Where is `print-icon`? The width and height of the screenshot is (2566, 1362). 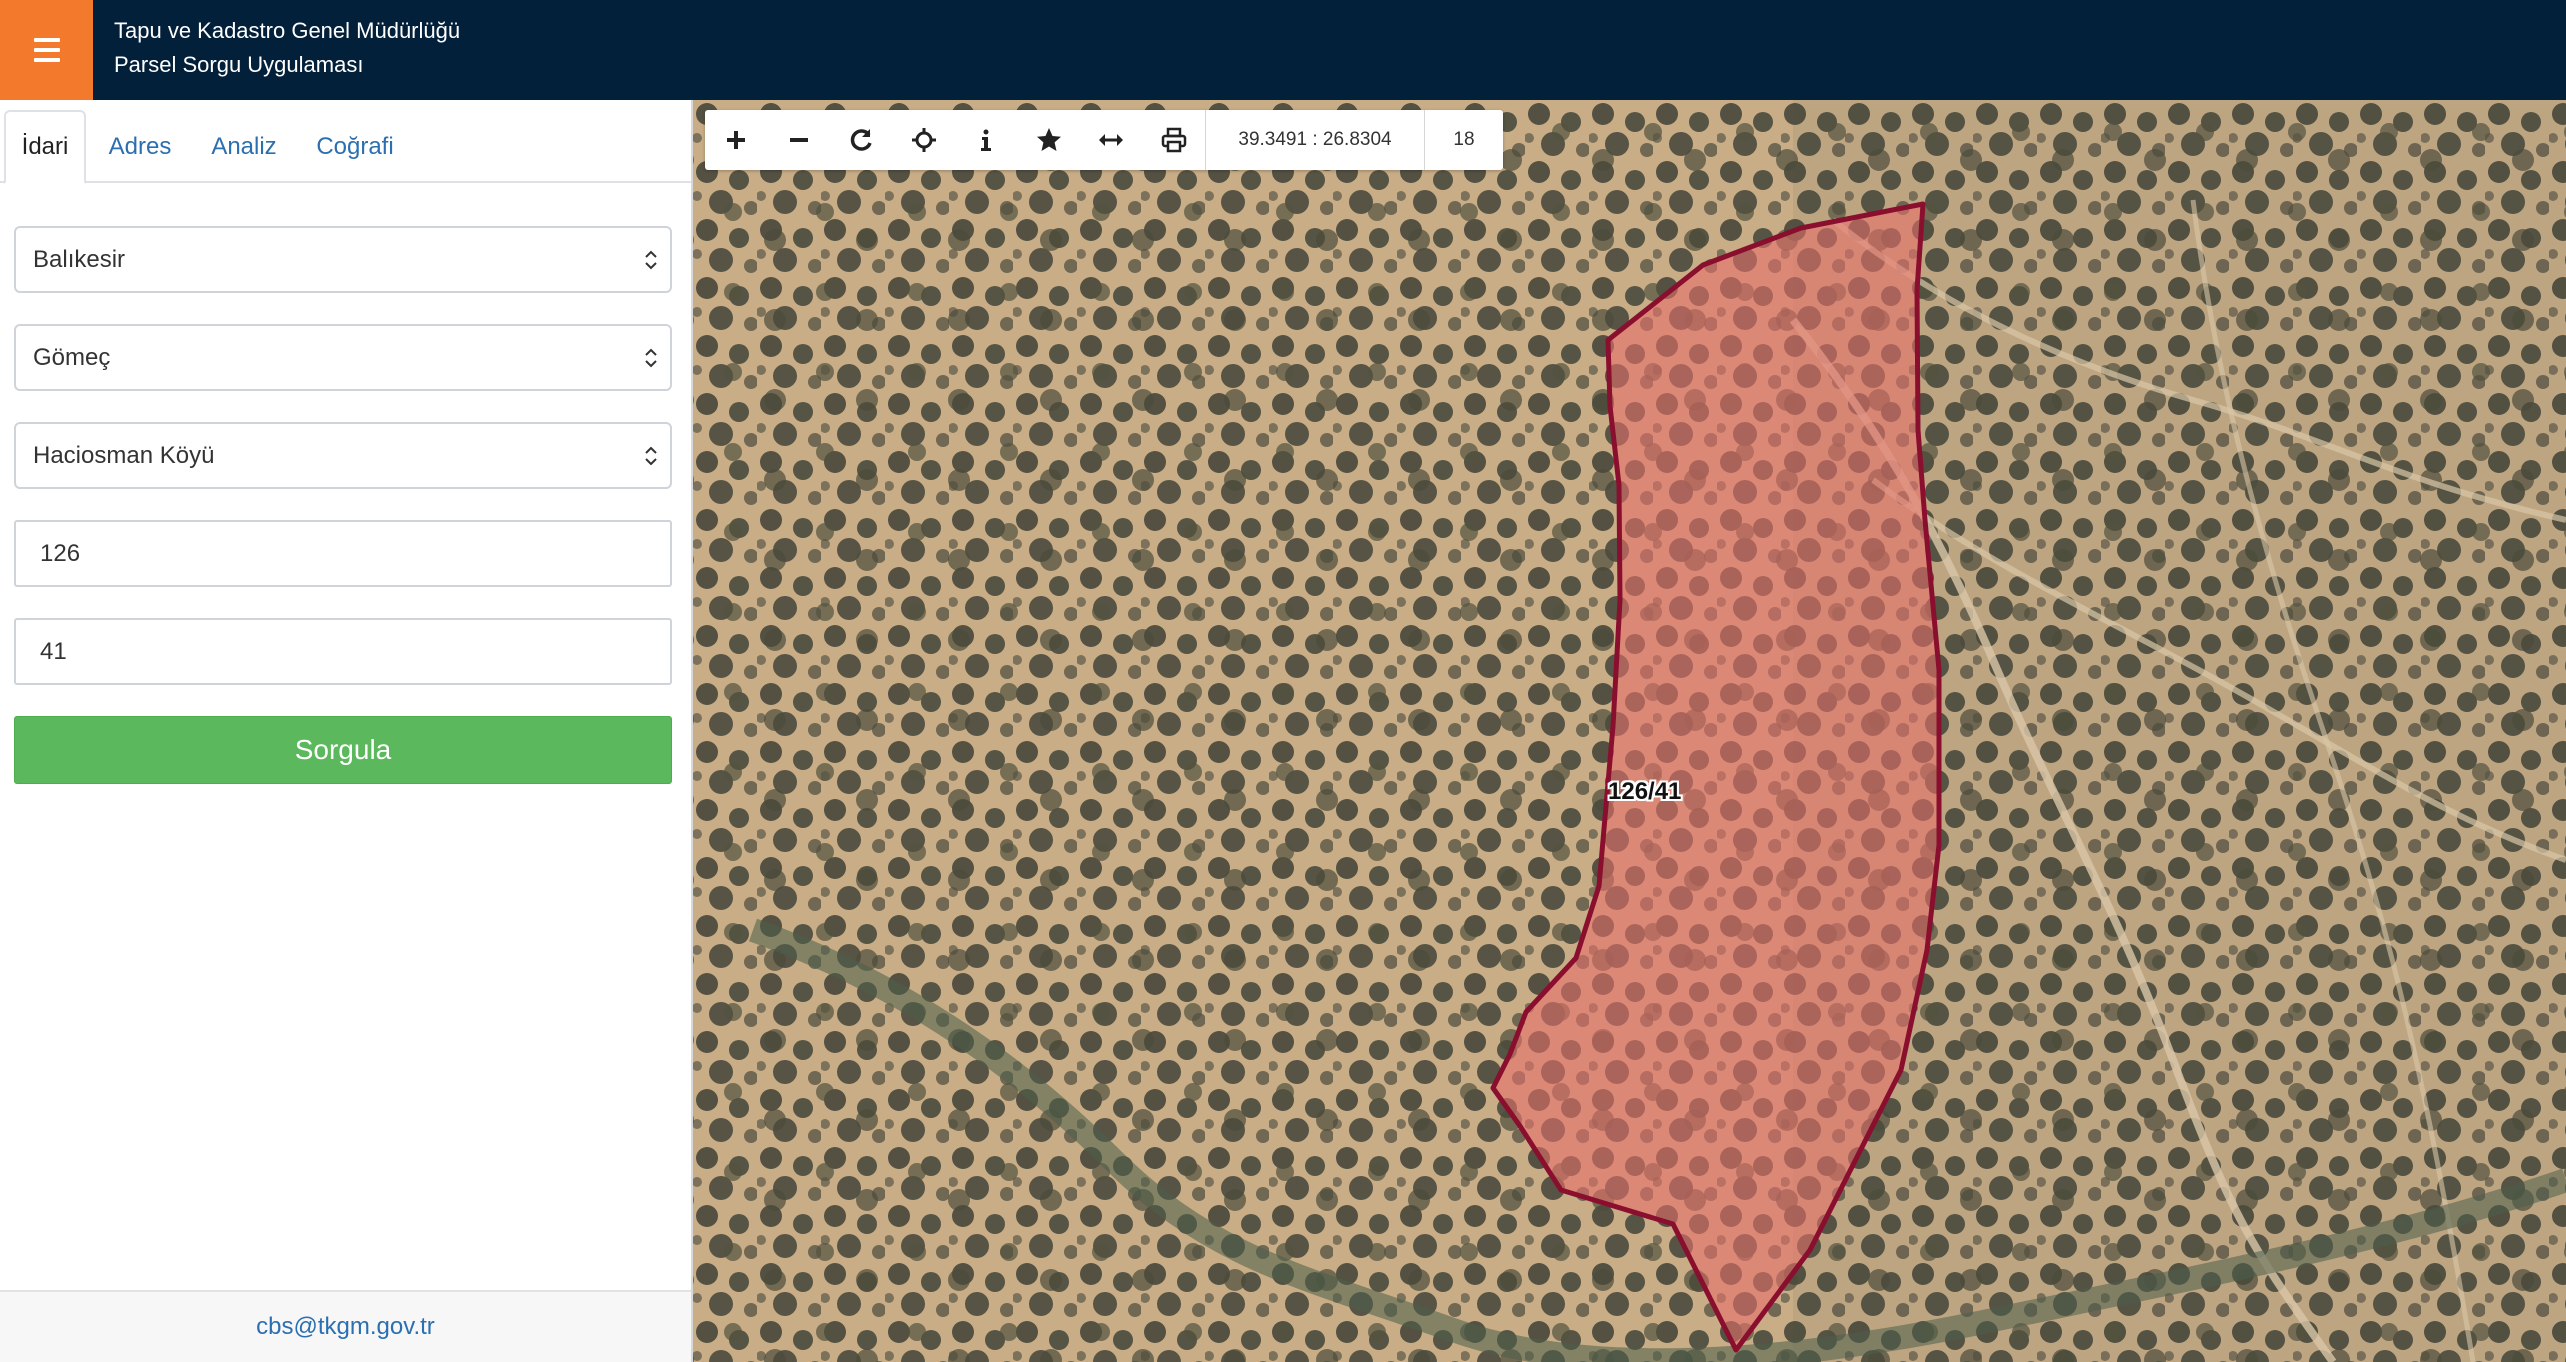
print-icon is located at coordinates (1173, 140).